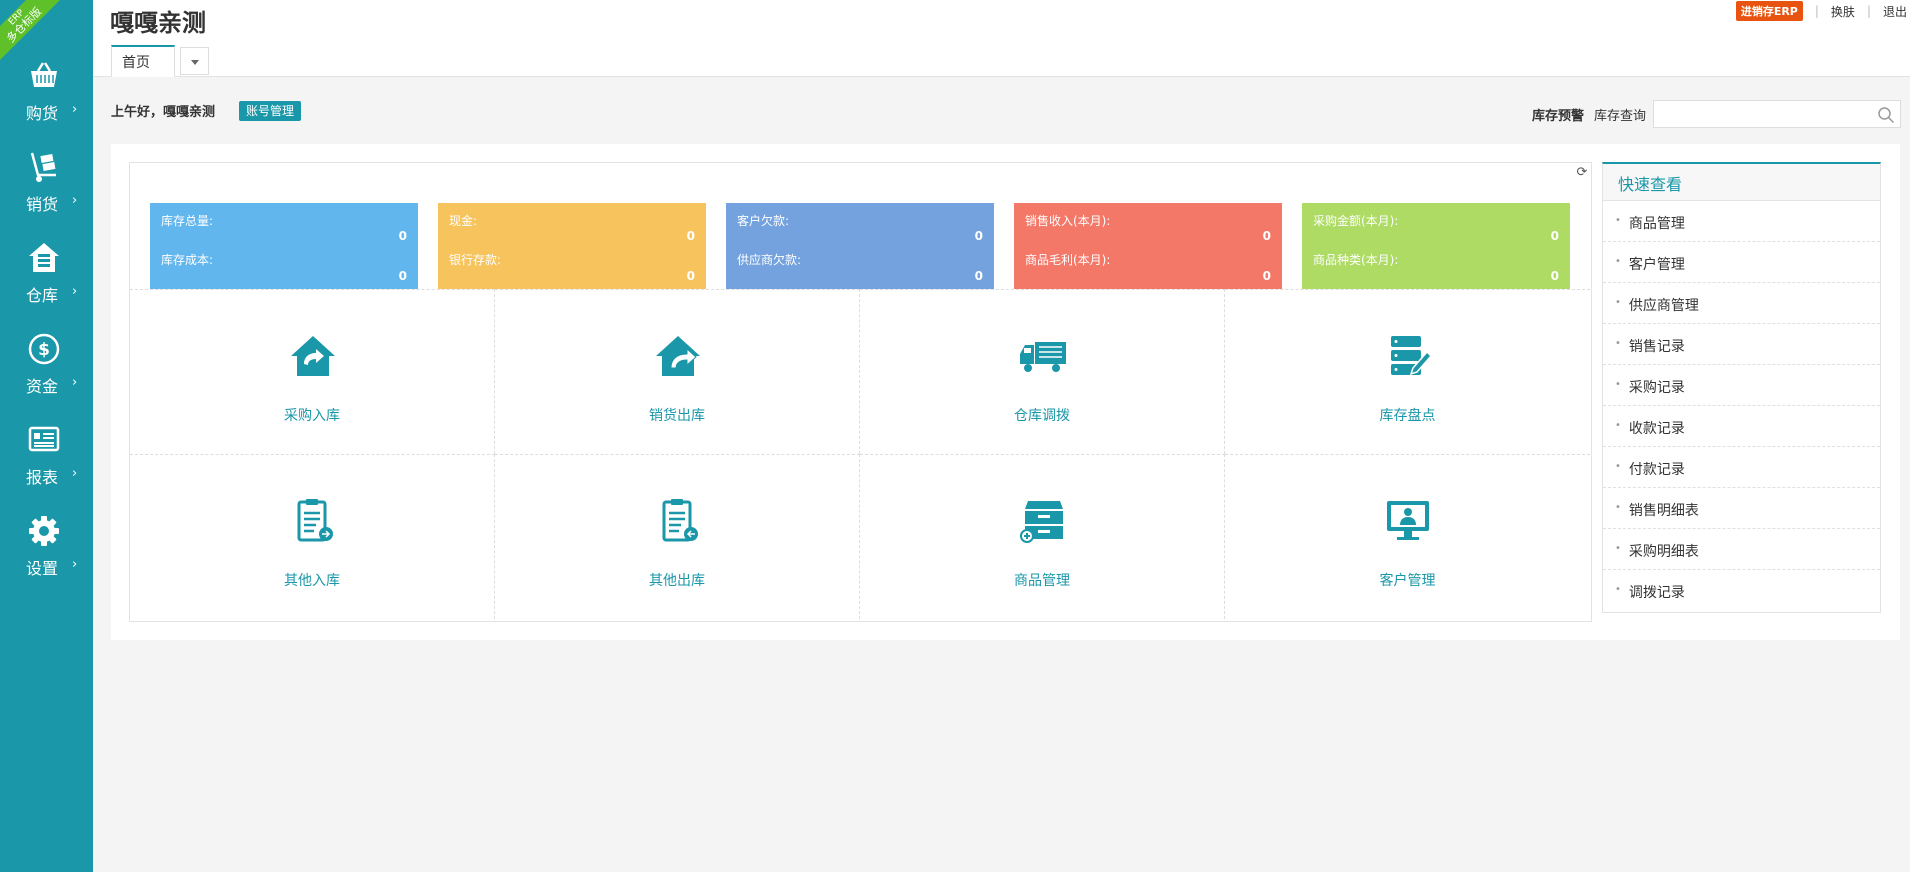 The image size is (1910, 872). What do you see at coordinates (43, 167) in the screenshot?
I see `handcart-icon` at bounding box center [43, 167].